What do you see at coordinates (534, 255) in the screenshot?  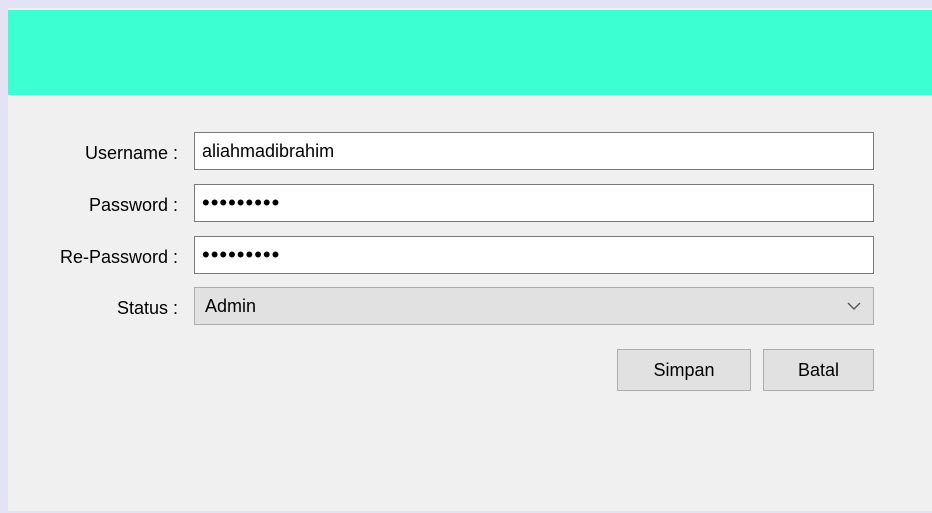 I see `repassword-input` at bounding box center [534, 255].